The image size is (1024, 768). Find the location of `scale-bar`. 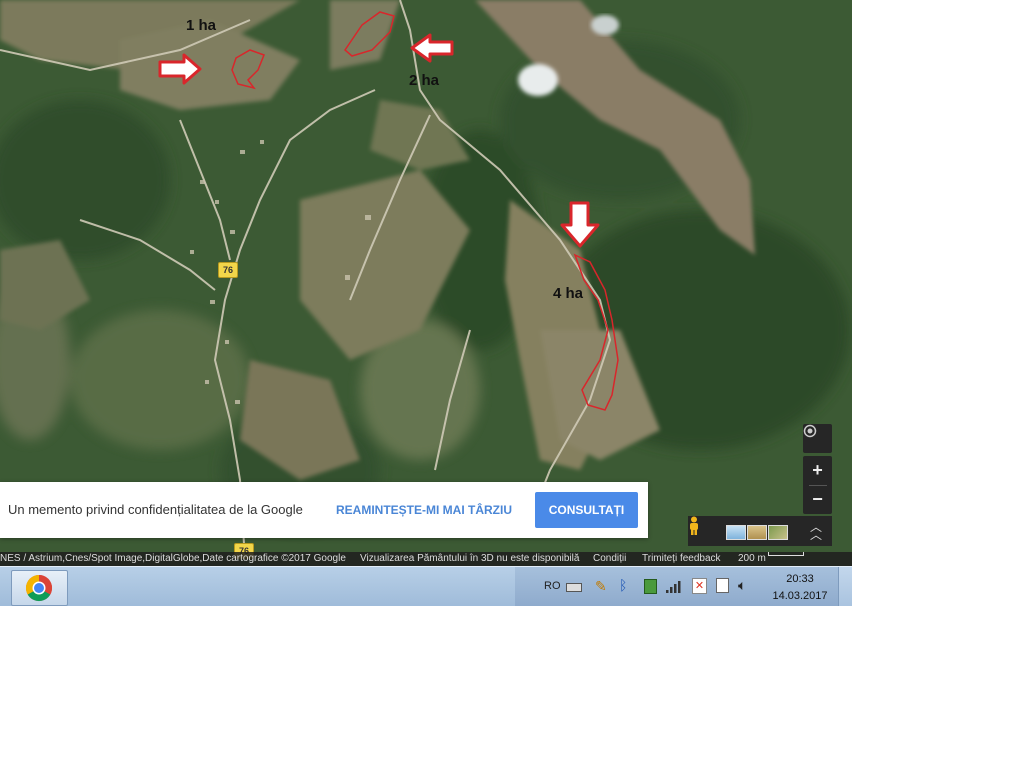

scale-bar is located at coordinates (786, 554).